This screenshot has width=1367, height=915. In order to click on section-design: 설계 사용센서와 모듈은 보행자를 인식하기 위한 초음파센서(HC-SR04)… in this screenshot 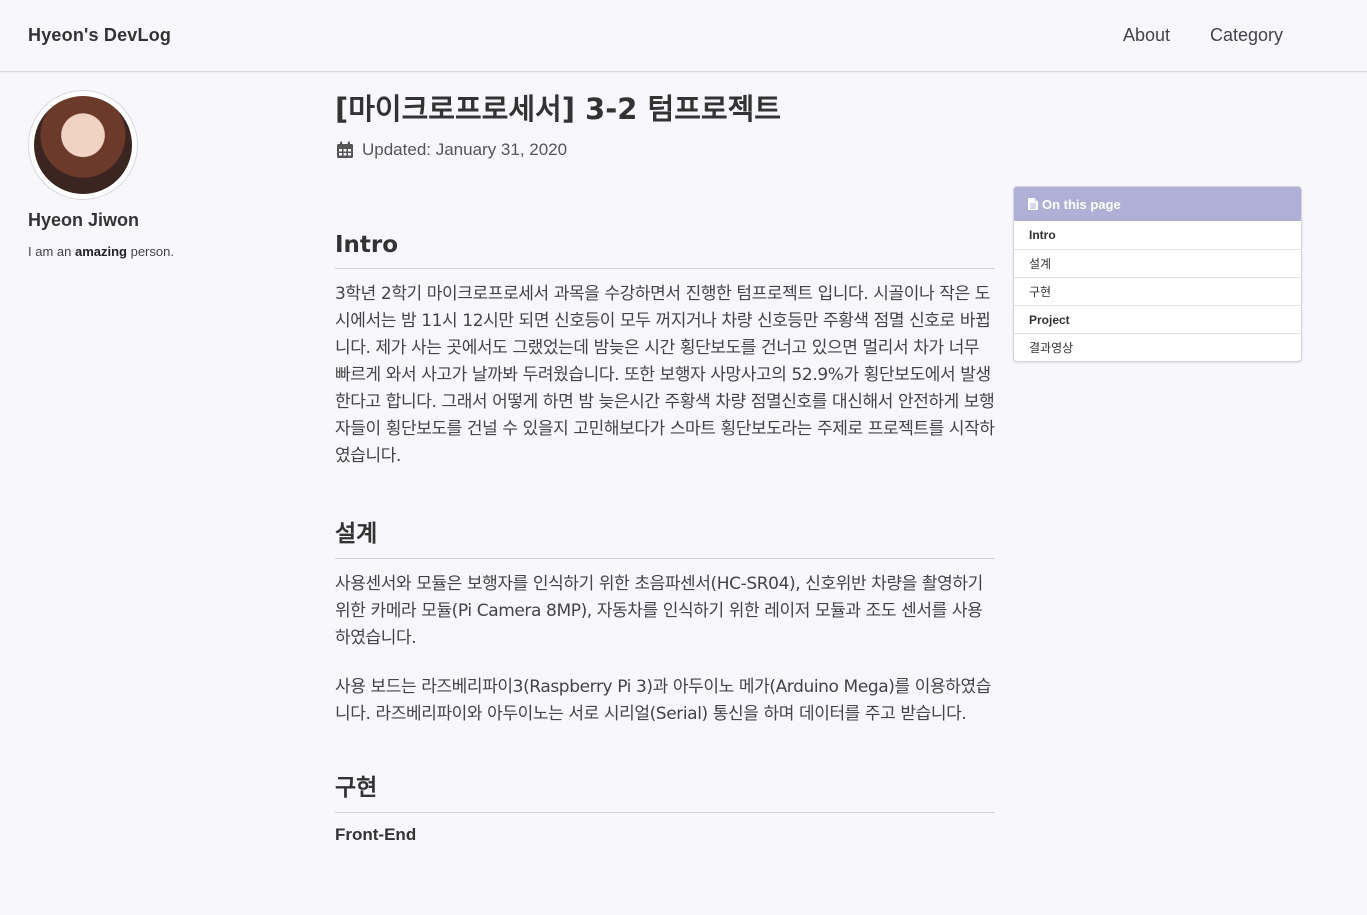, I will do `click(665, 621)`.